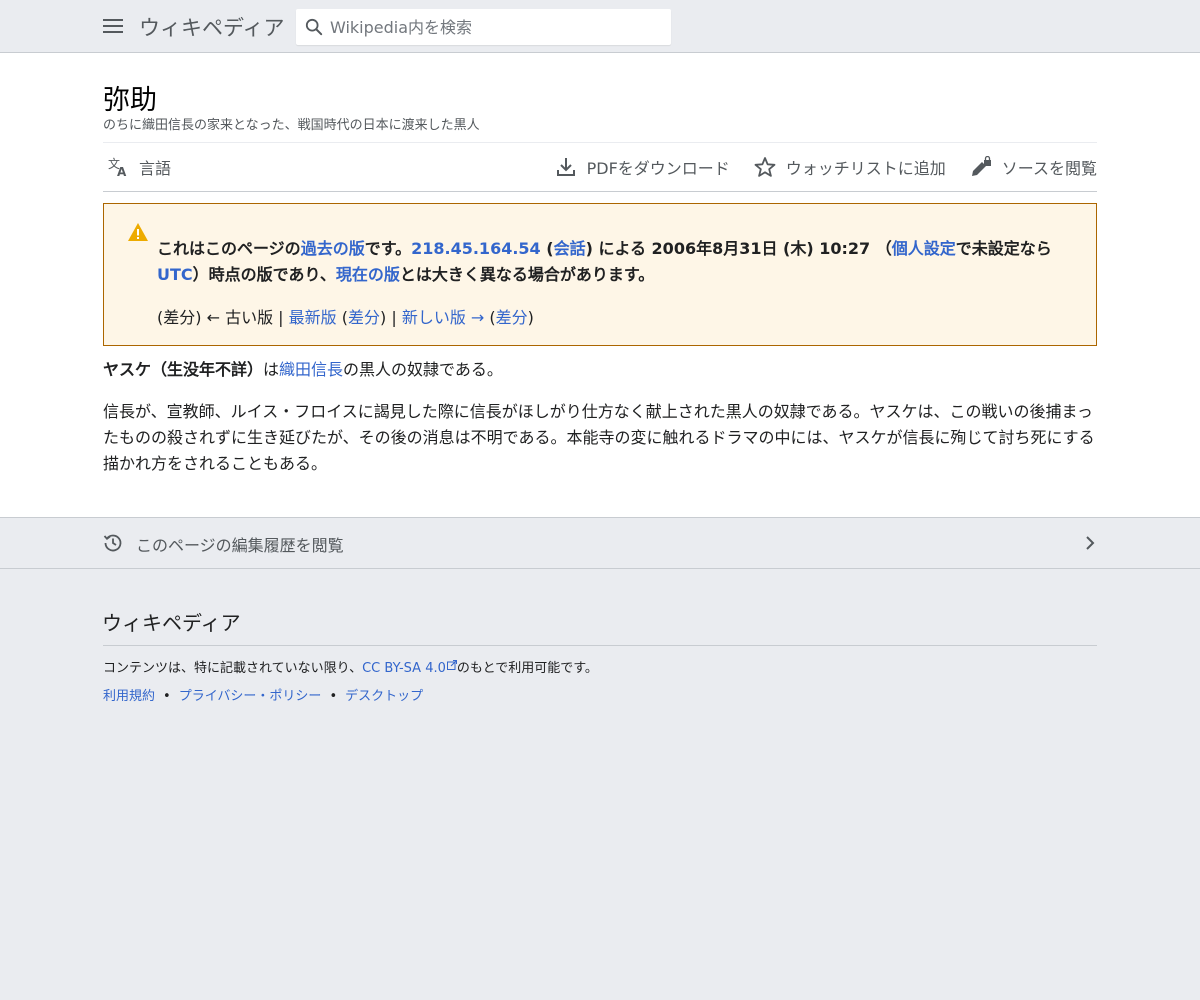  I want to click on hamburger-icon, so click(113, 20).